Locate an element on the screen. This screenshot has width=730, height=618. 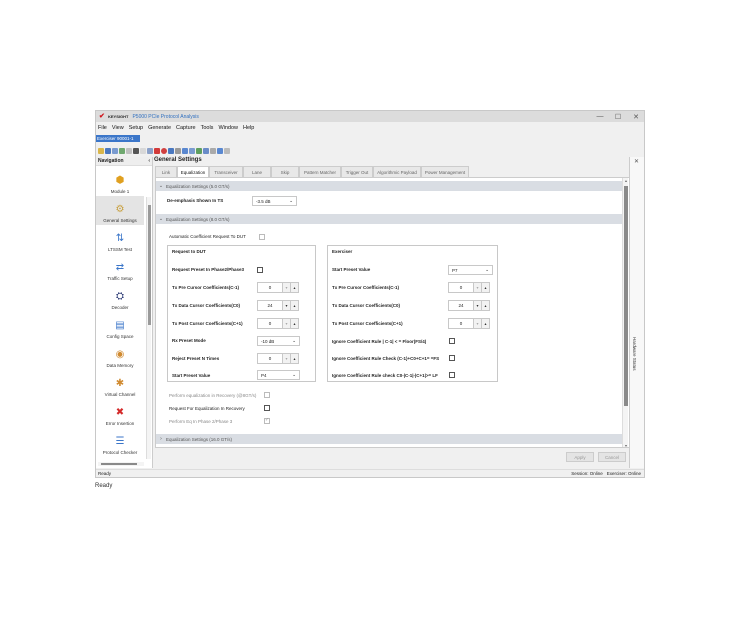
copy-icon is located at coordinates (115, 151).